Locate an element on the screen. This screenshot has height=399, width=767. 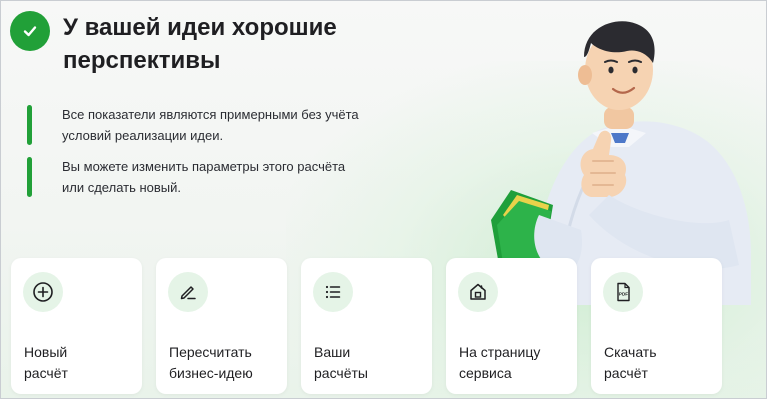
note-text-line-2: условий реализации идеи. is located at coordinates (143, 135).